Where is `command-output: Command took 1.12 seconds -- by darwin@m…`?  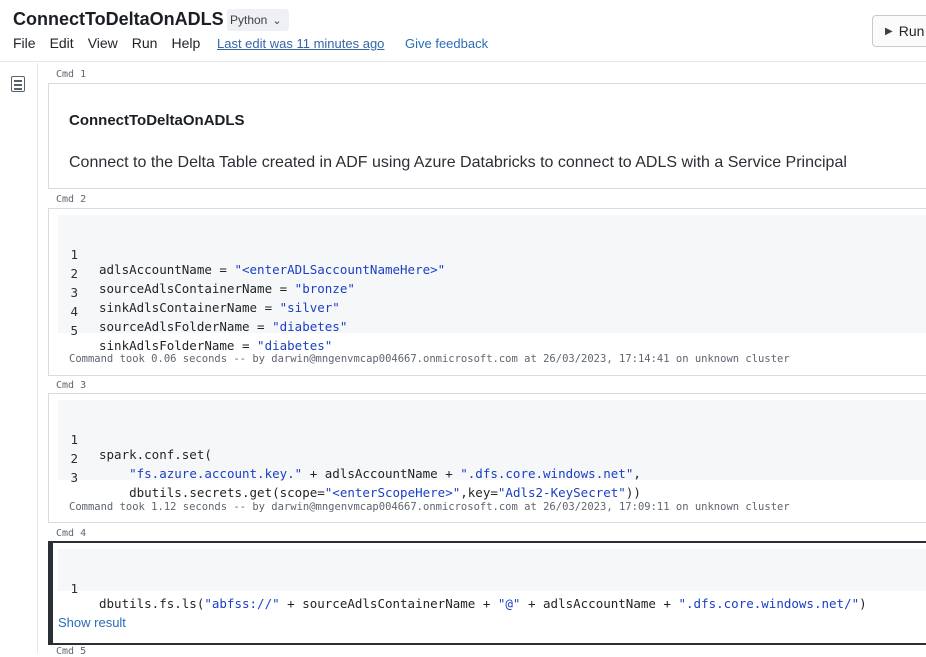 command-output: Command took 1.12 seconds -- by darwin@m… is located at coordinates (429, 507).